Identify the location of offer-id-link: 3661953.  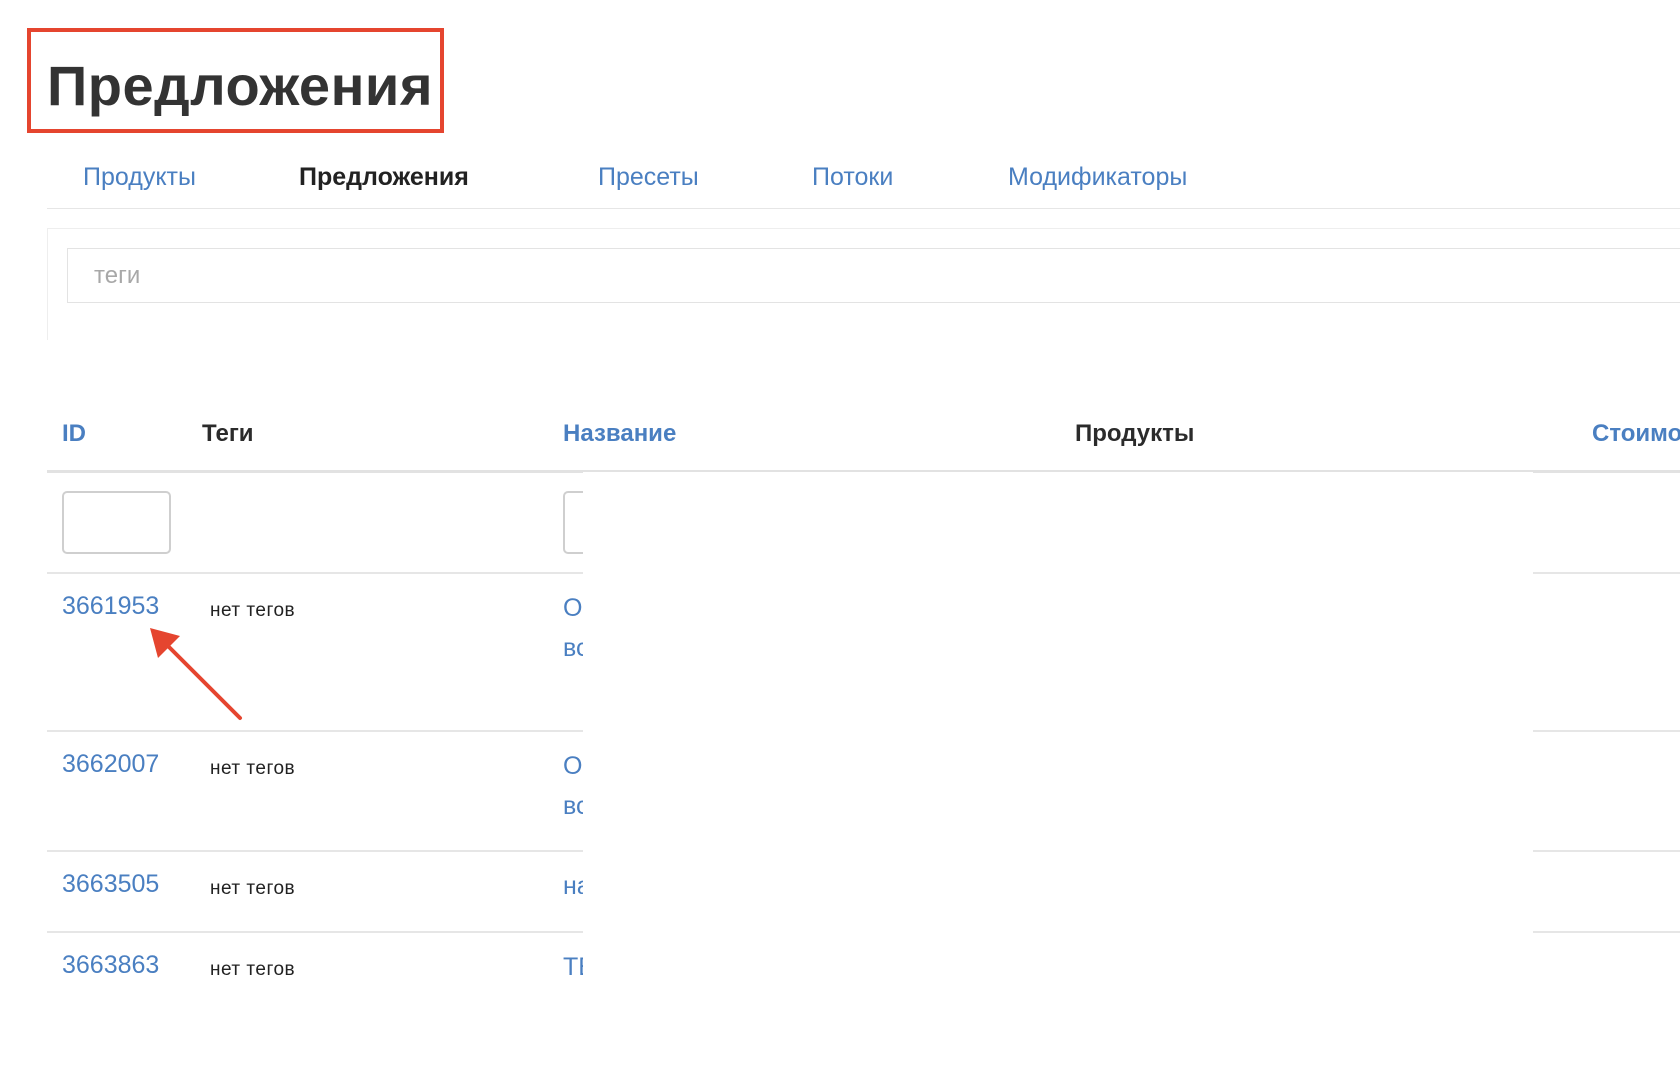
(110, 606).